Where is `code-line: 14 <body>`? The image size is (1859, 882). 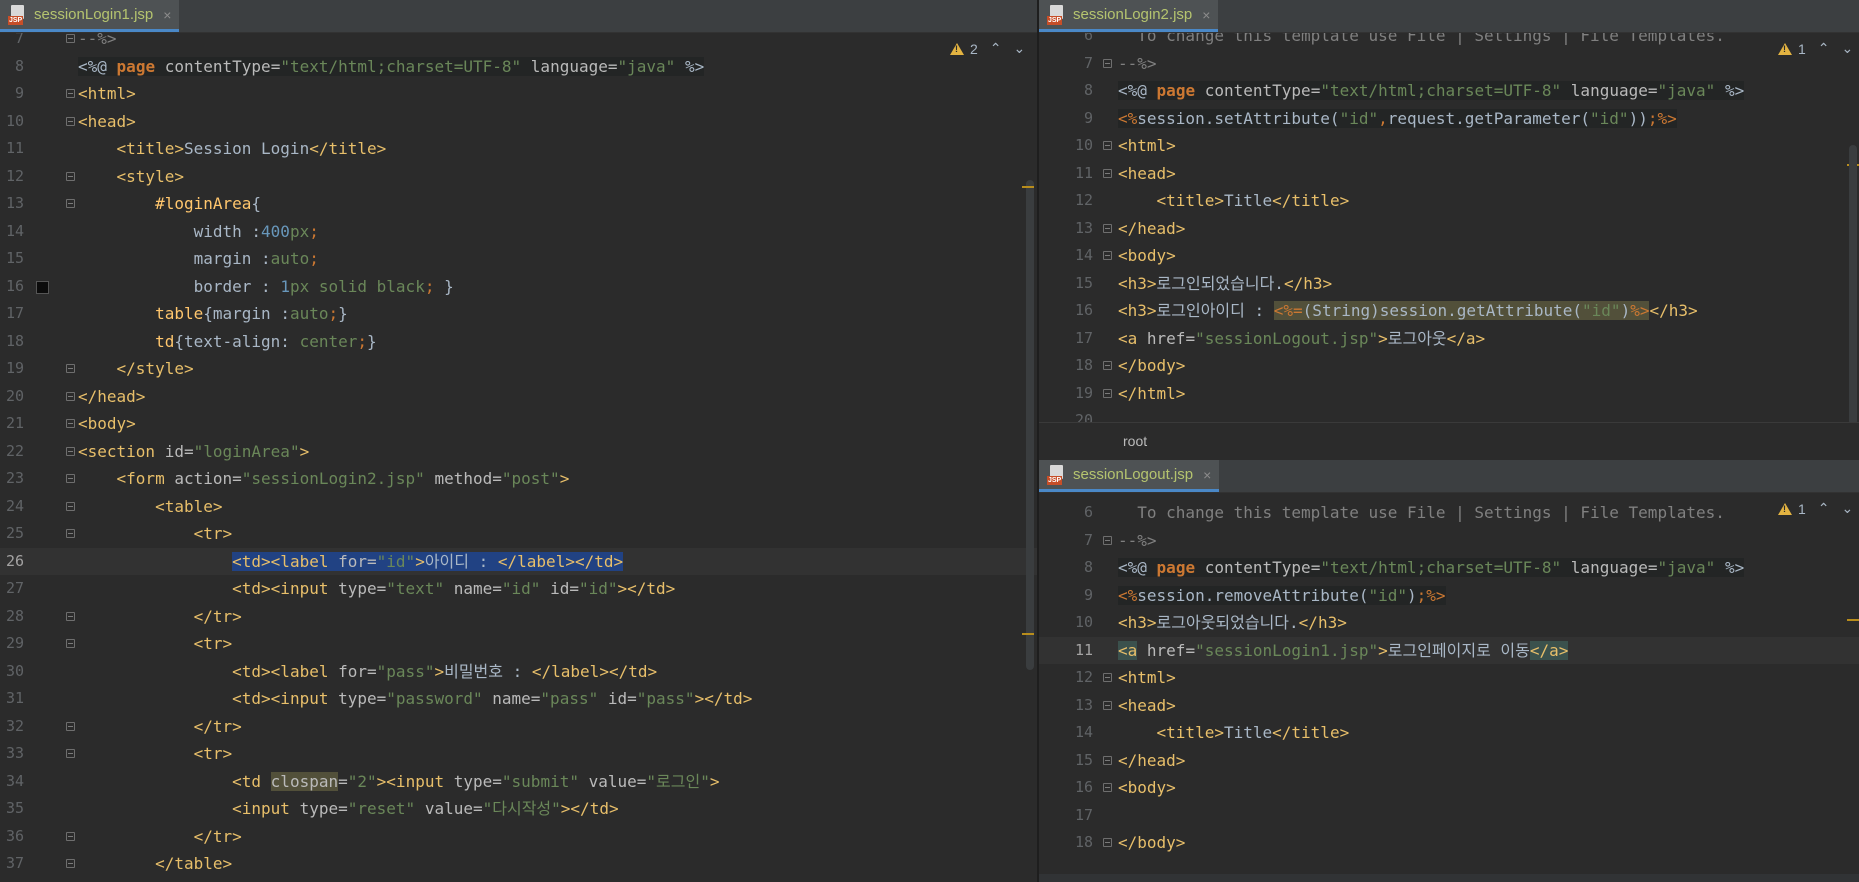 code-line: 14 <body> is located at coordinates (1449, 256).